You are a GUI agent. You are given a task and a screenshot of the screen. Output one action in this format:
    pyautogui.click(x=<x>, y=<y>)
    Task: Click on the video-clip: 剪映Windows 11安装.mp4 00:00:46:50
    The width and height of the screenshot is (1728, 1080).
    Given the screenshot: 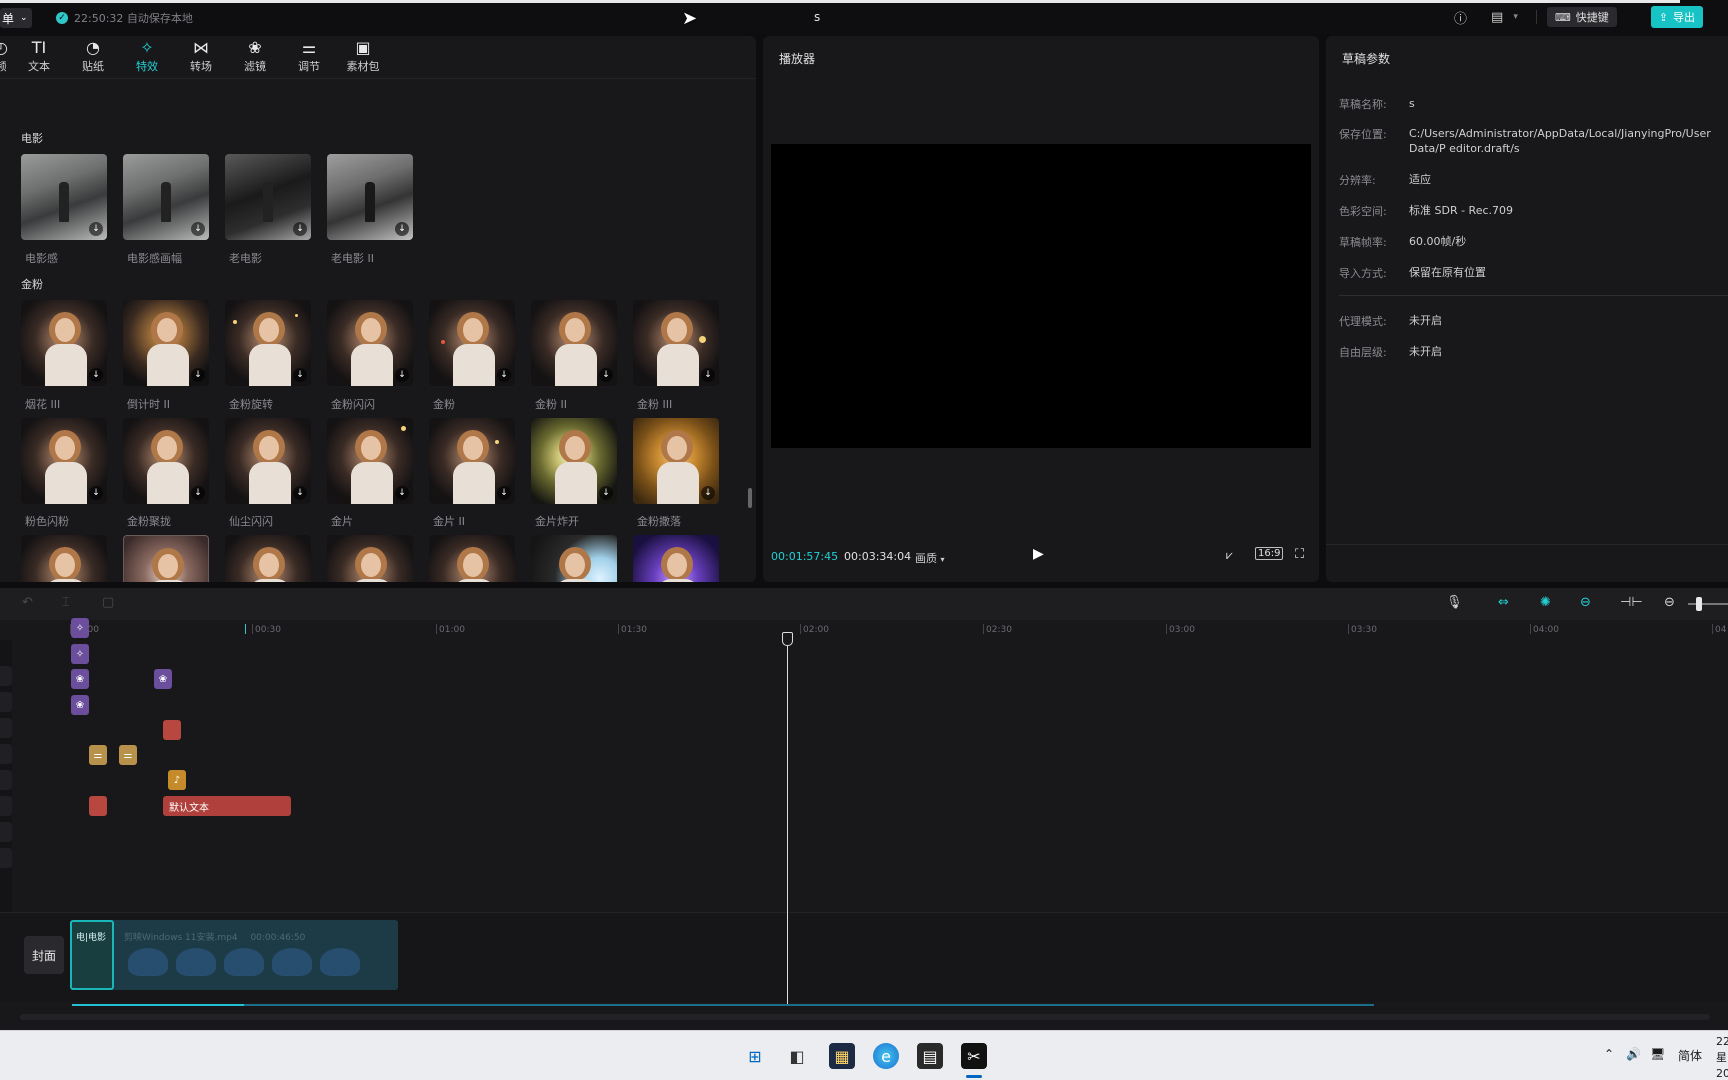 What is the action you would take?
    pyautogui.click(x=234, y=955)
    